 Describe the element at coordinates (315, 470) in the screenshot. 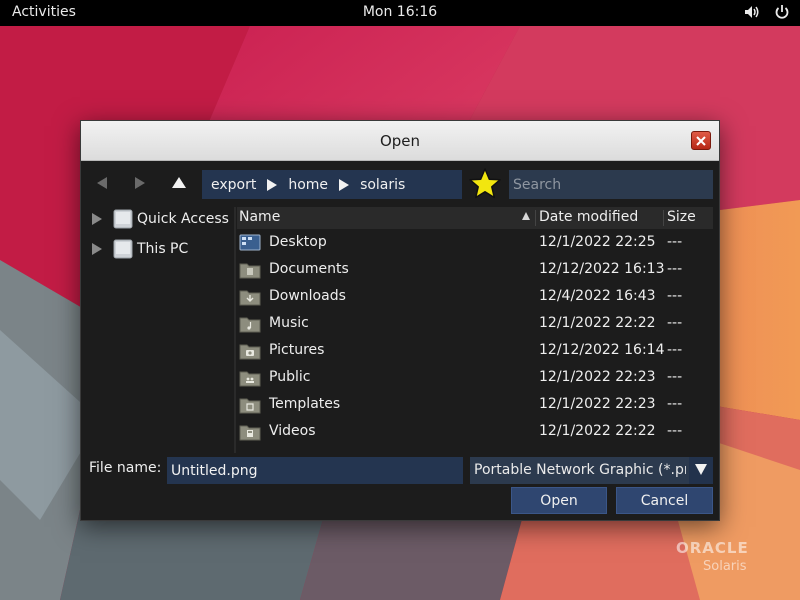

I see `filename-input` at that location.